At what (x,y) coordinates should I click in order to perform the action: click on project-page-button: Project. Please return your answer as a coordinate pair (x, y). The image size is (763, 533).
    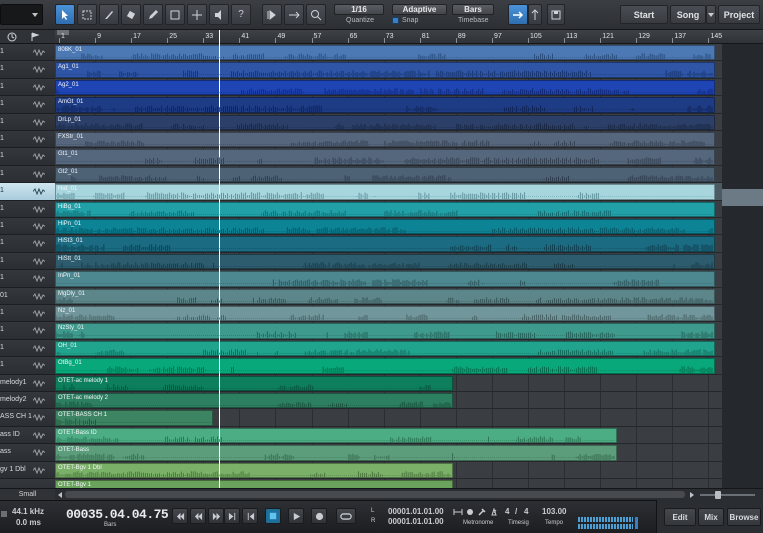
    Looking at the image, I should click on (739, 14).